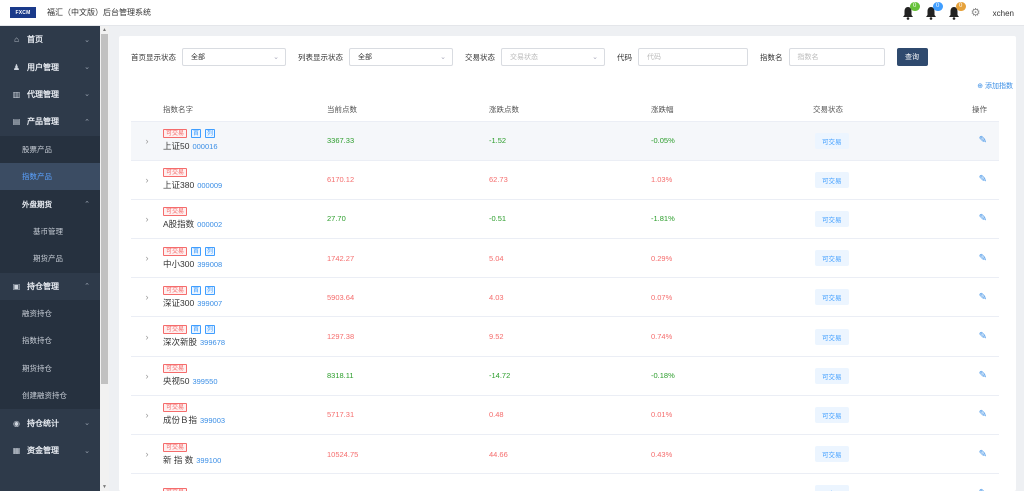  Describe the element at coordinates (43, 423) in the screenshot. I see `sidebar-item-label: 持仓统计` at that location.